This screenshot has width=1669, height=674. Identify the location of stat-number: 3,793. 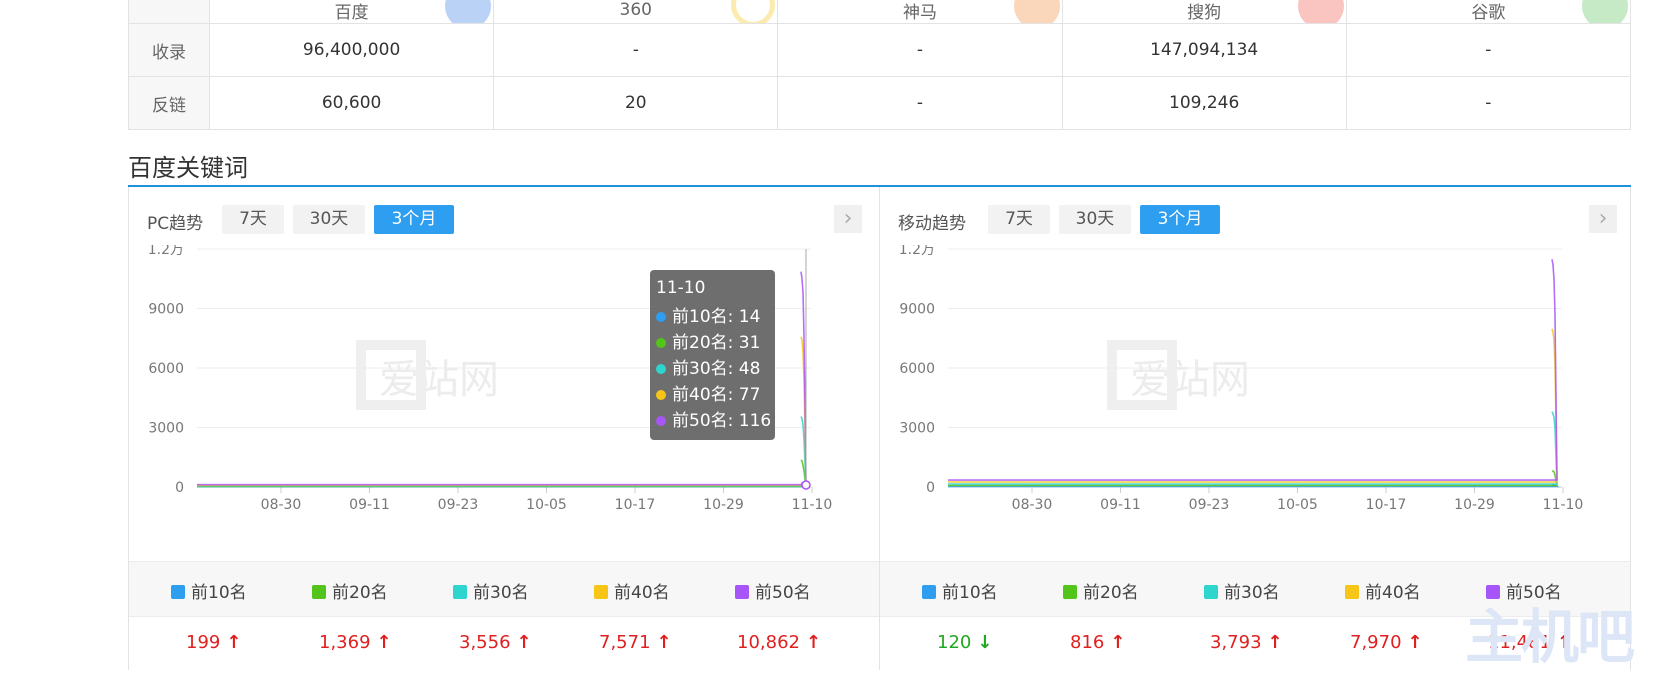
(1236, 642).